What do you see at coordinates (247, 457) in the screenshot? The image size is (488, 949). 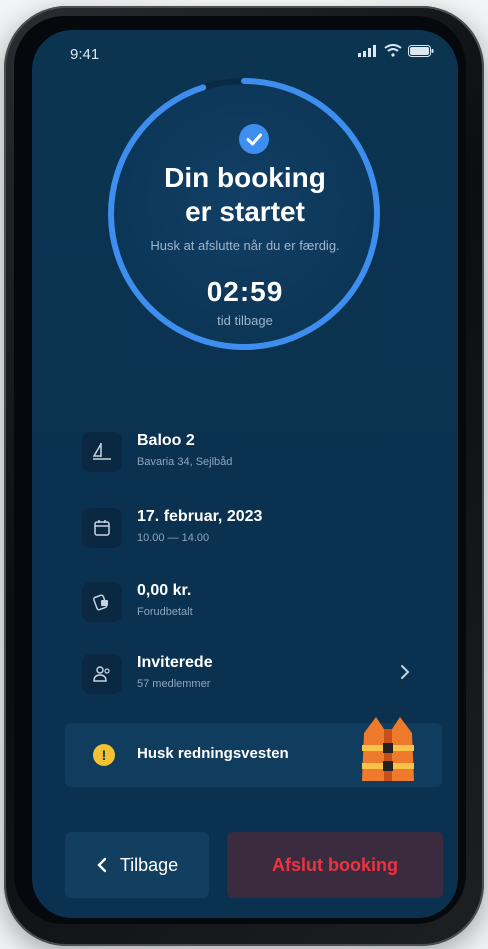 I see `detail-boat: Baloo 2 Bavaria 34, Sejlbåd` at bounding box center [247, 457].